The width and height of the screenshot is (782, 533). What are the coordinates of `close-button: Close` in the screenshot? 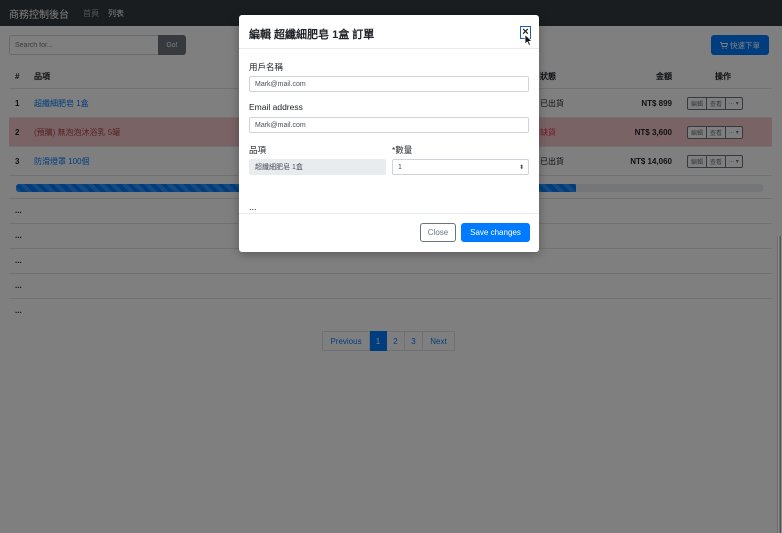 It's located at (438, 232).